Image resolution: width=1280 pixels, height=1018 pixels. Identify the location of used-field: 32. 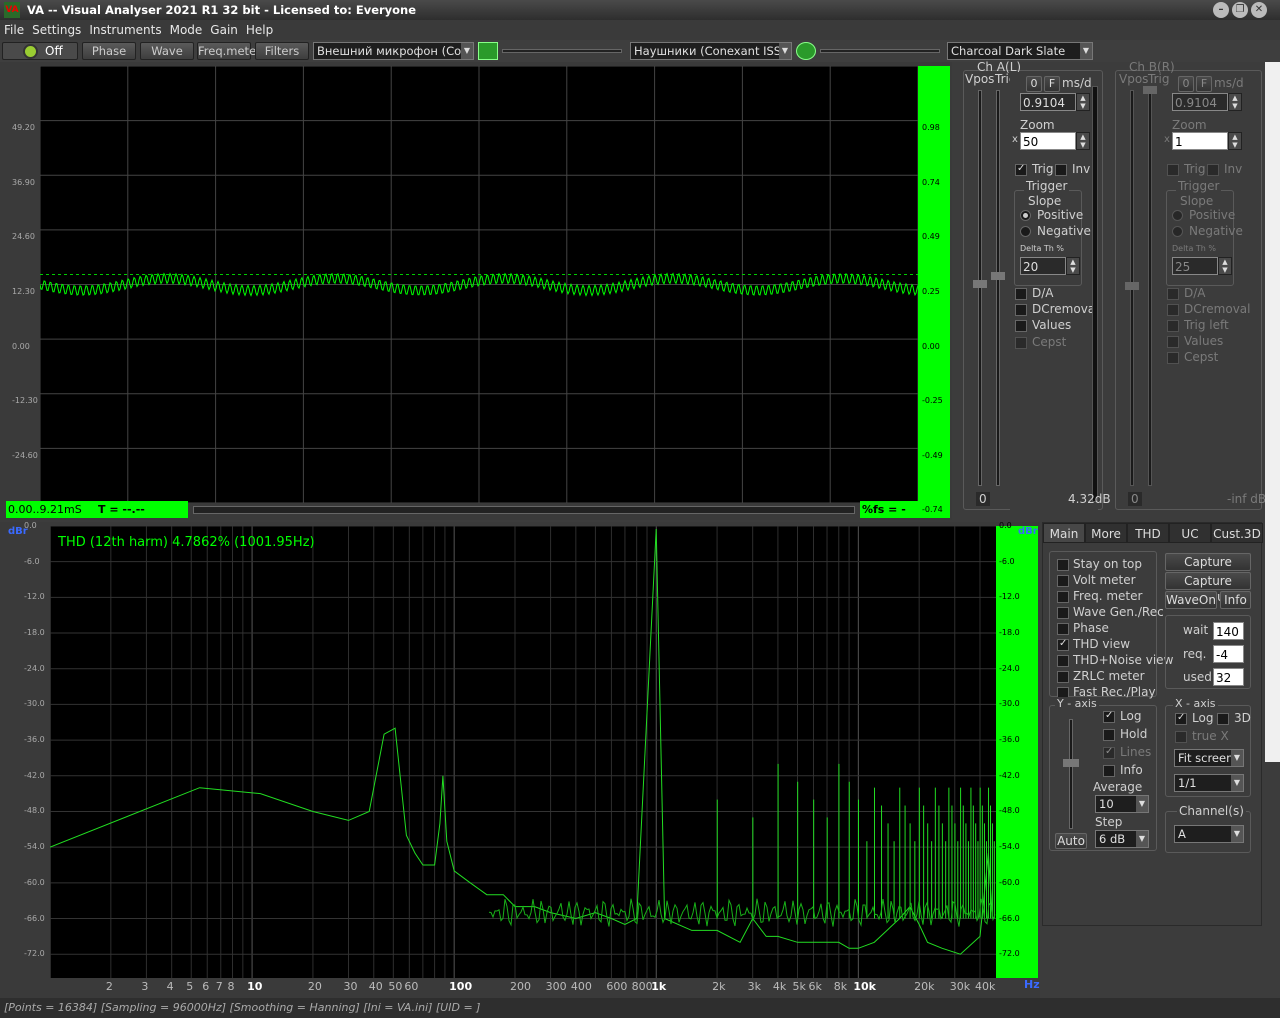
(1228, 677).